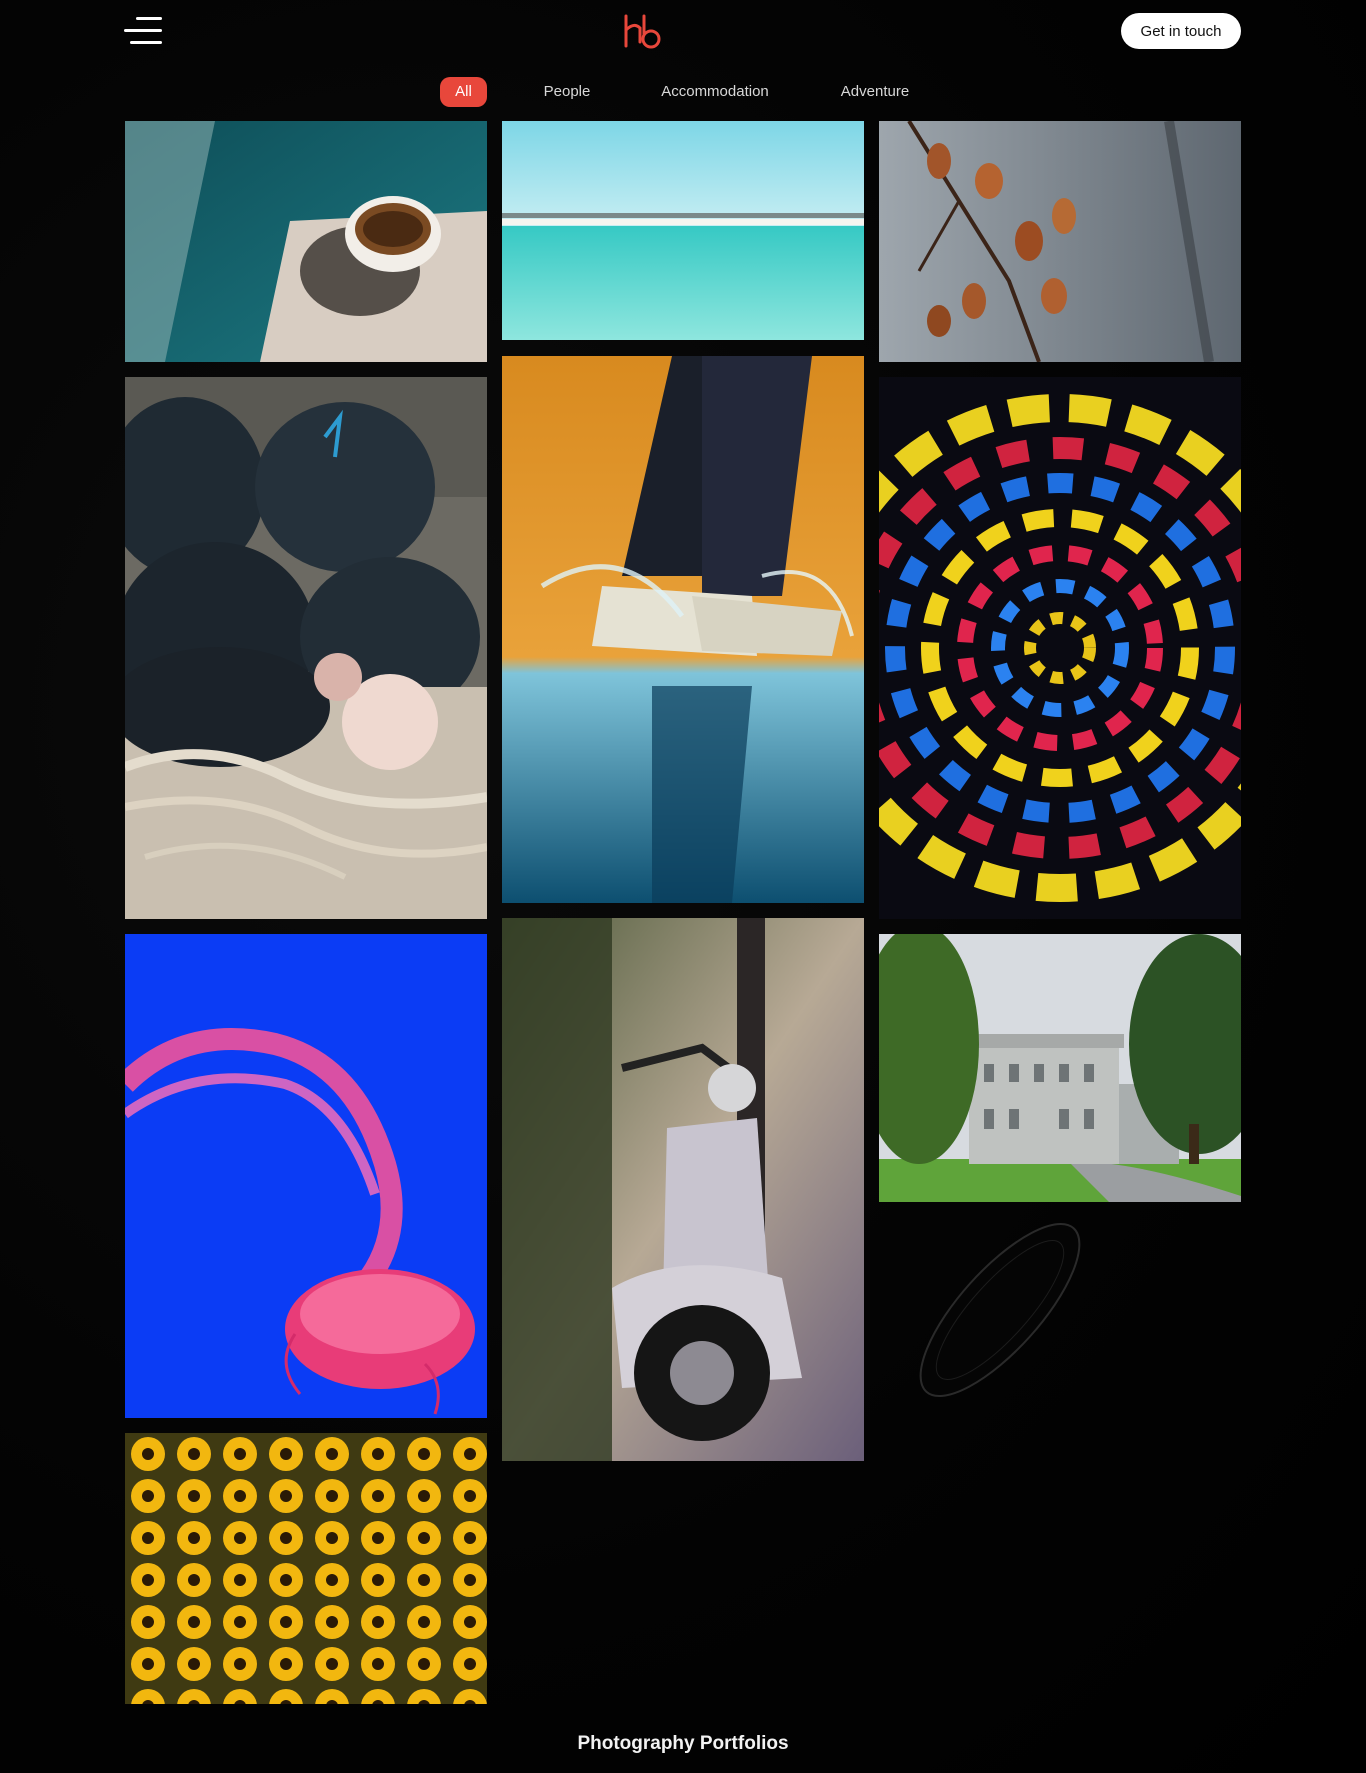 Image resolution: width=1366 pixels, height=1773 pixels. What do you see at coordinates (715, 92) in the screenshot?
I see `filter-tab-accommodation: Accommodation` at bounding box center [715, 92].